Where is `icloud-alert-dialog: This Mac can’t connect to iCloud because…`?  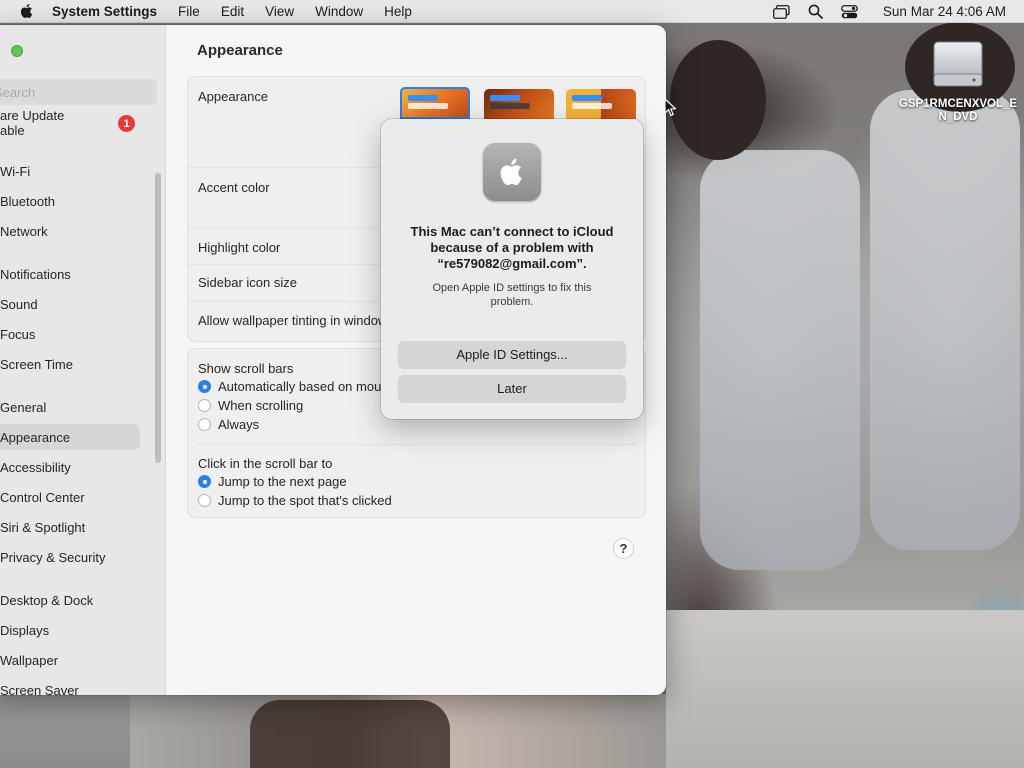
icloud-alert-dialog: This Mac can’t connect to iCloud because… is located at coordinates (512, 269).